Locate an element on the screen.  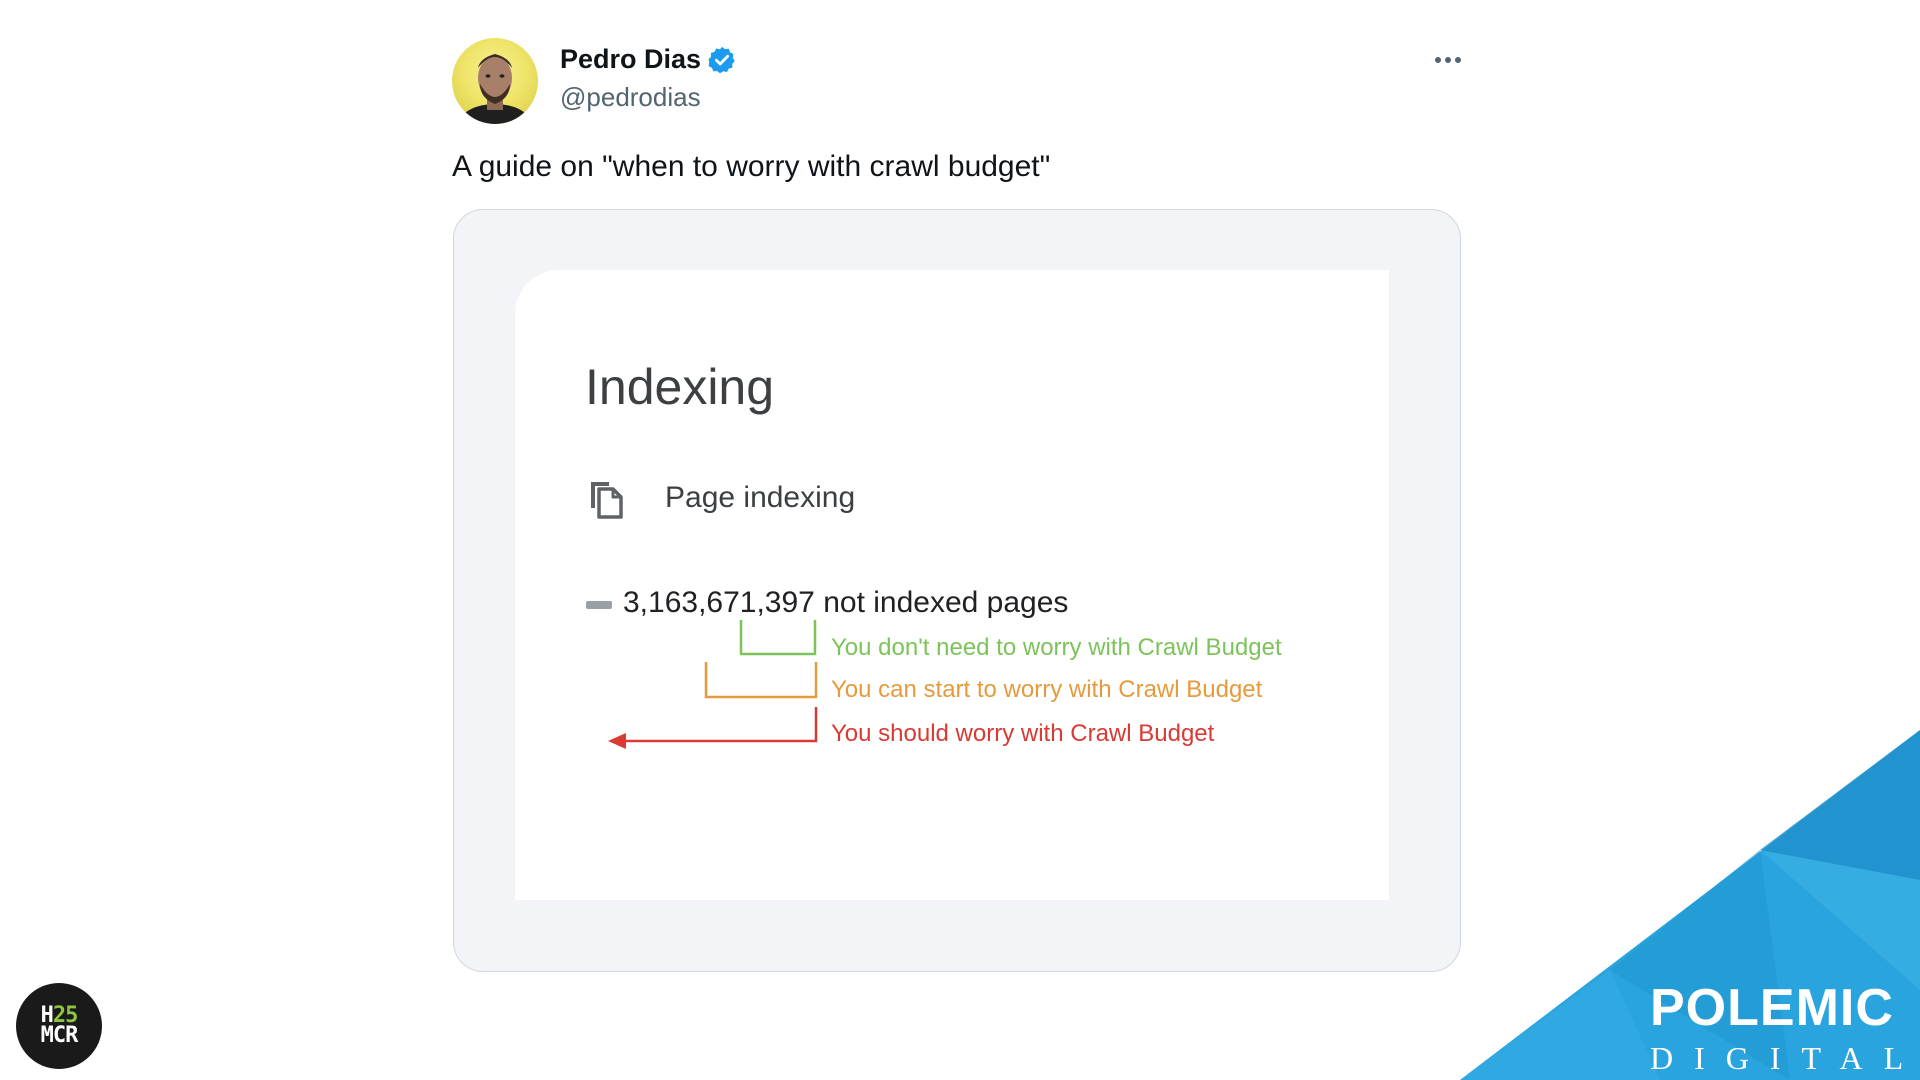
more-options-button is located at coordinates (1448, 60).